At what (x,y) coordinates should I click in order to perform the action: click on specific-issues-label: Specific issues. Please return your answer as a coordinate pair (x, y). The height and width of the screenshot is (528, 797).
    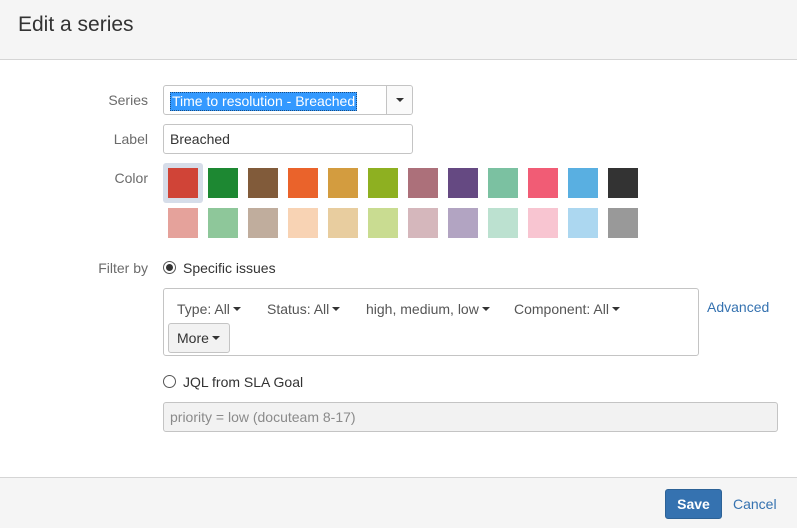
    Looking at the image, I should click on (229, 268).